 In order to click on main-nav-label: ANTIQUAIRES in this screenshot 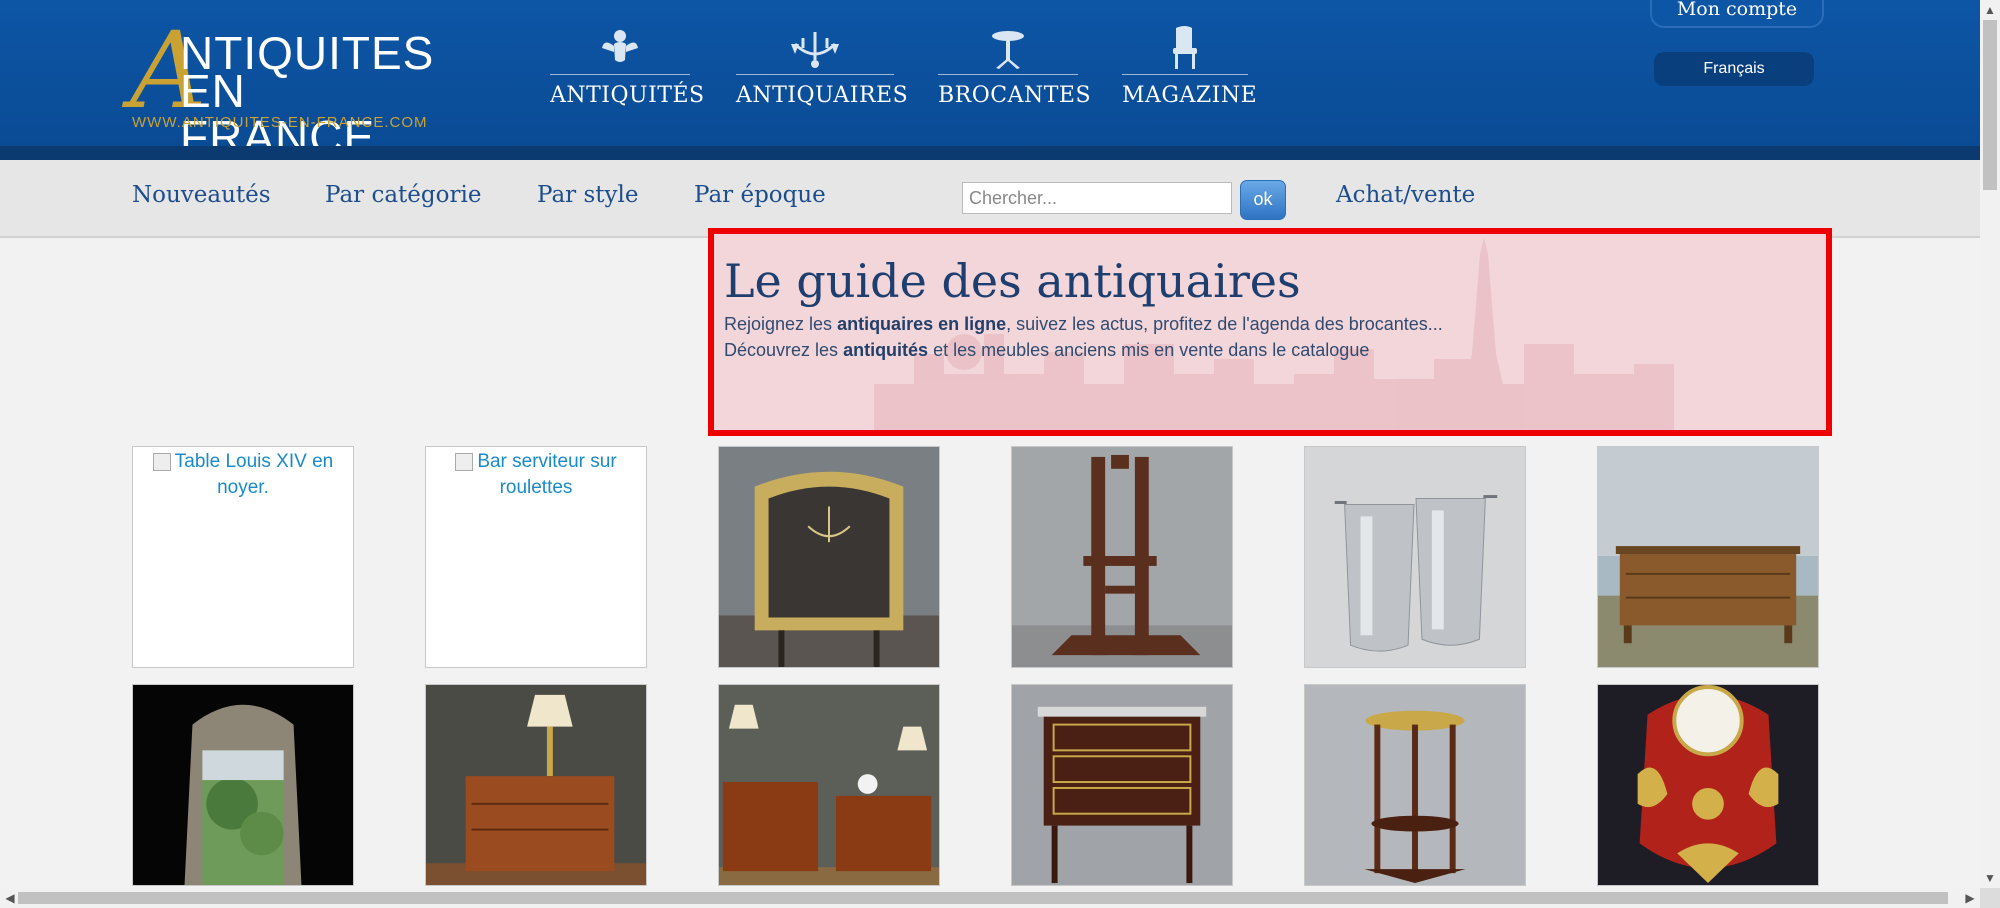, I will do `click(822, 95)`.